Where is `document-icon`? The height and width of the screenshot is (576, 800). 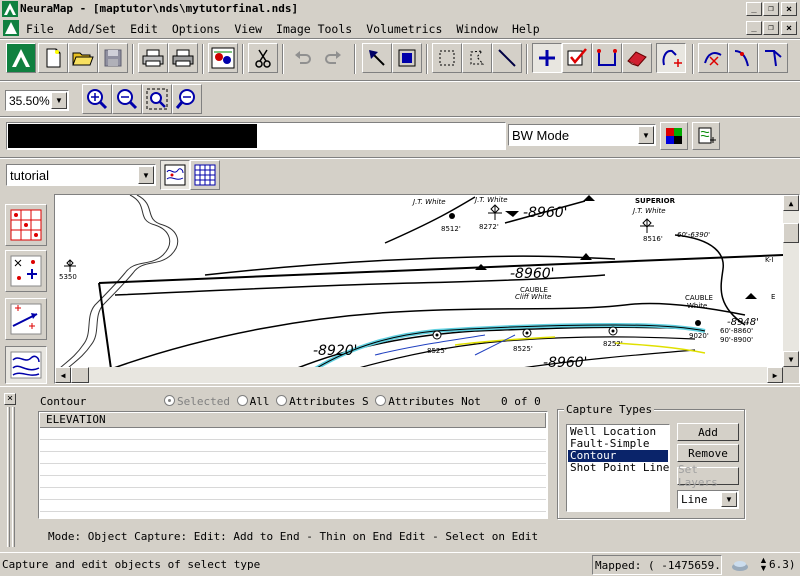 document-icon is located at coordinates (11, 28).